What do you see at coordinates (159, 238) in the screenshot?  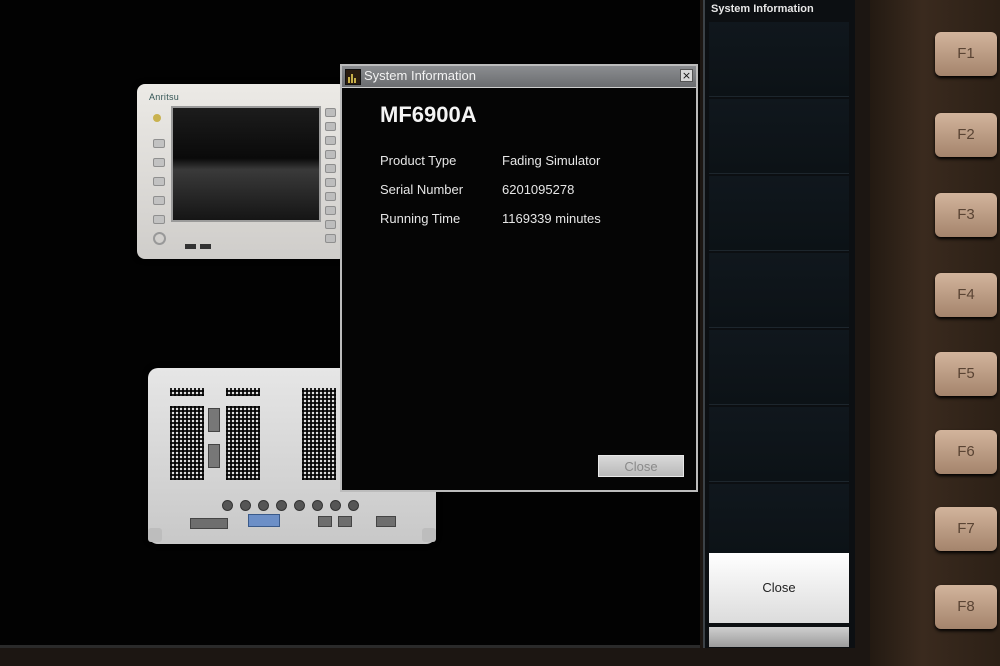 I see `power-button-icon` at bounding box center [159, 238].